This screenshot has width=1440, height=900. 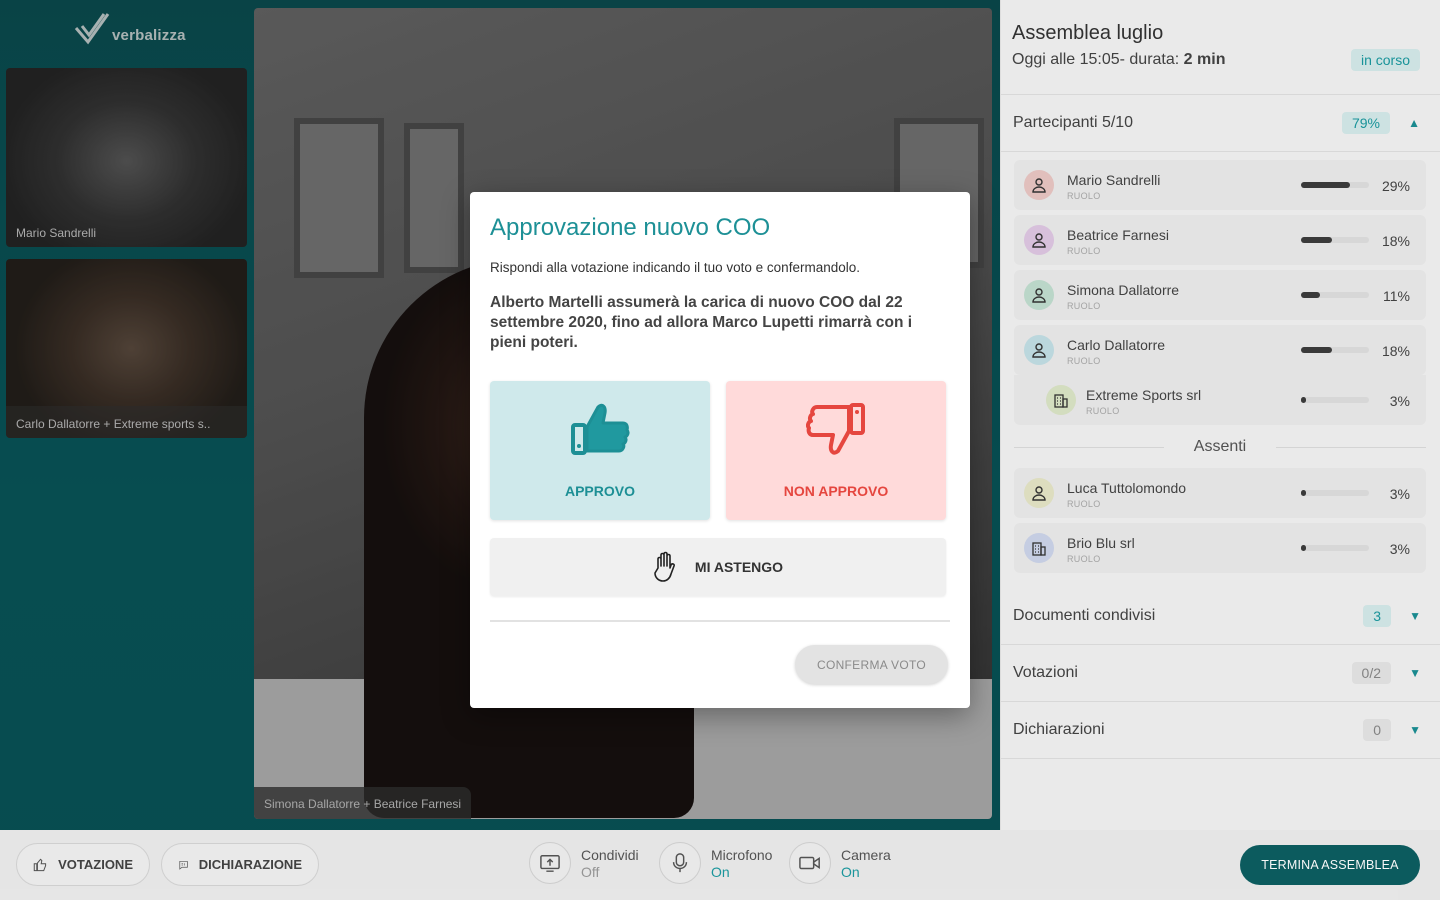 What do you see at coordinates (836, 491) in the screenshot?
I see `reject-label: NON APPROVO` at bounding box center [836, 491].